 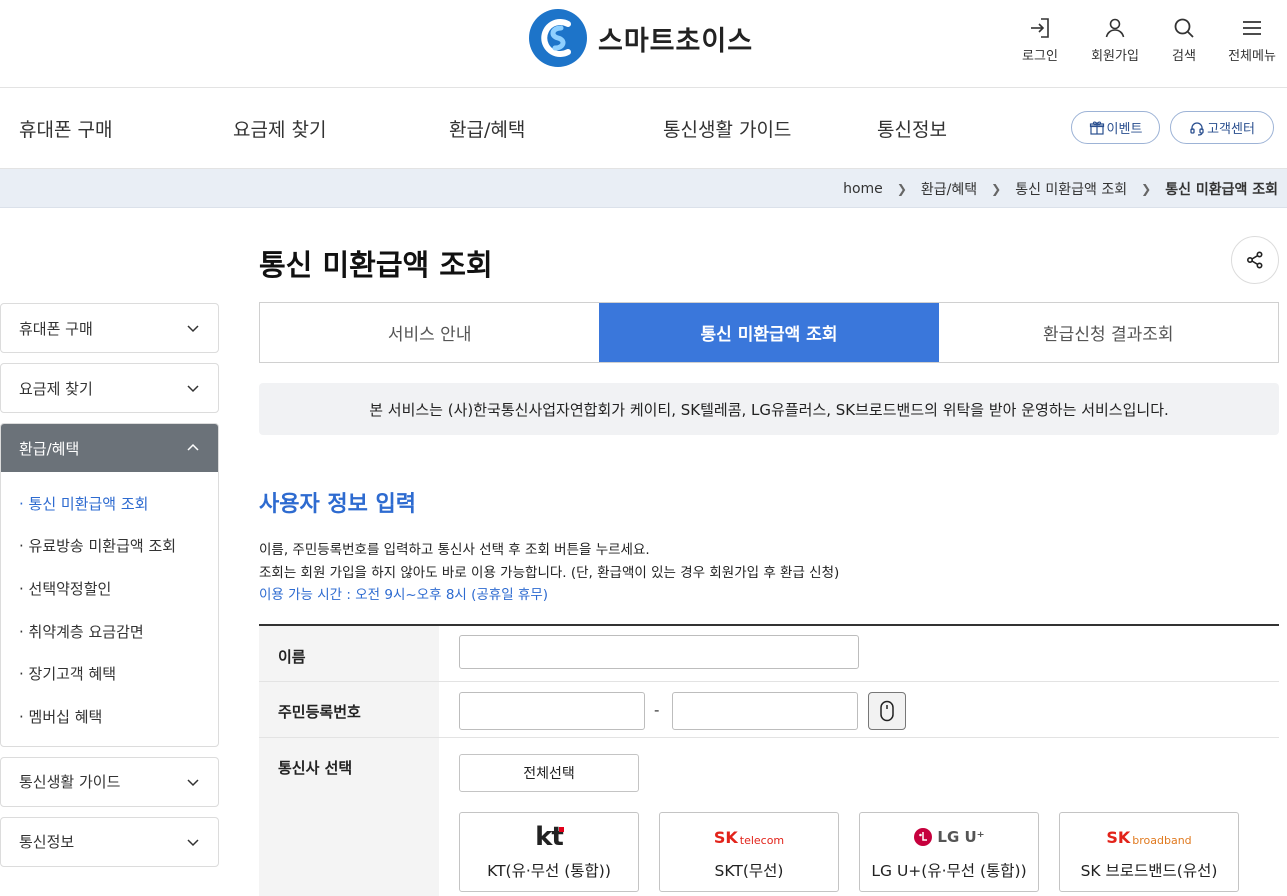 I want to click on login-link: 로그인, so click(x=1040, y=40).